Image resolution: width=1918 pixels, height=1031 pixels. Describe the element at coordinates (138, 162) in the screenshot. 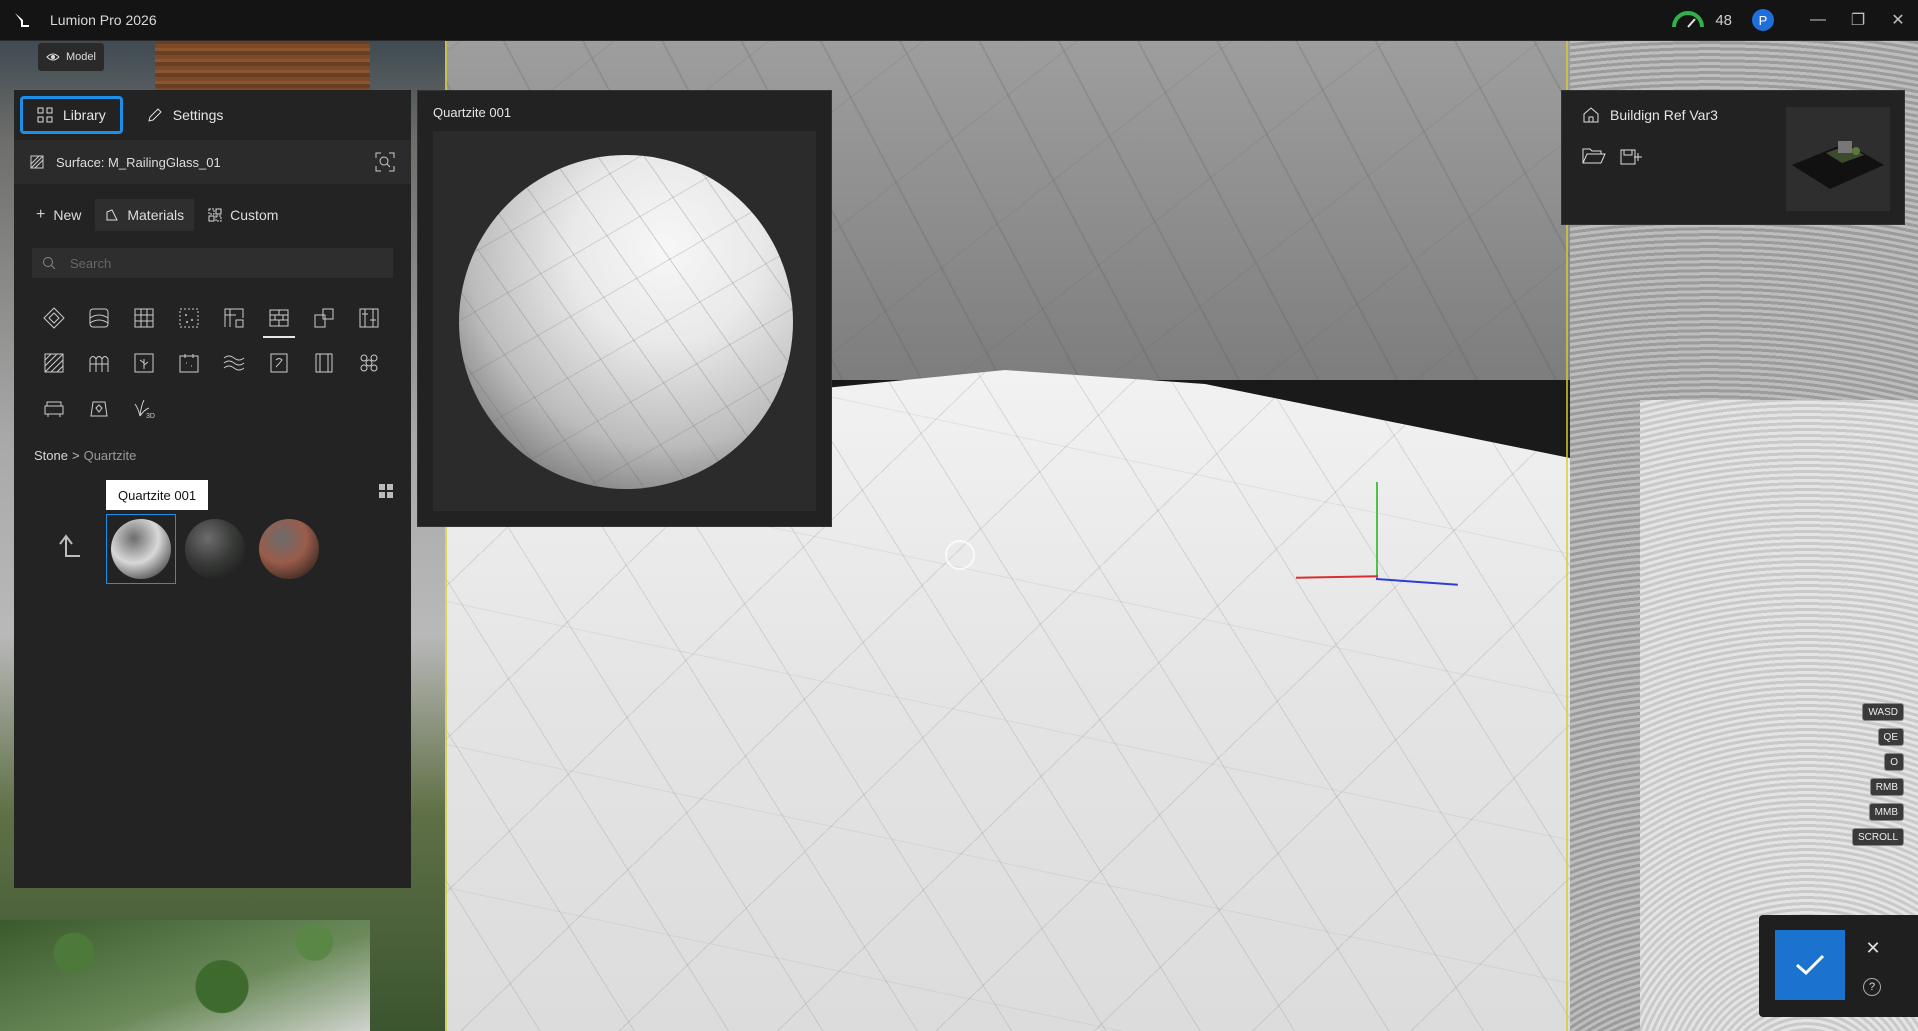

I see `surface-label: Surface: M_RailingGlass_01` at that location.